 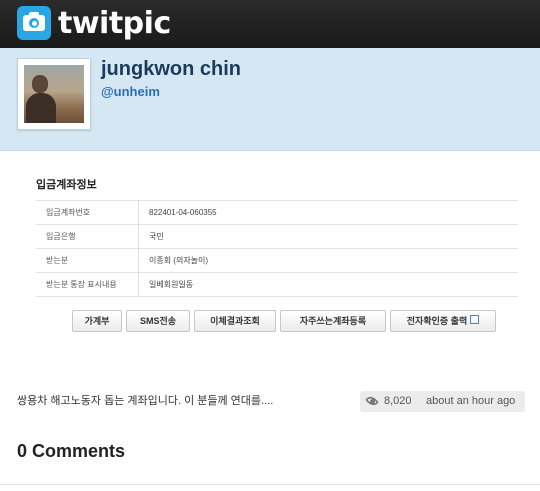 I want to click on transfer-result-button: 이체결과조회, so click(x=235, y=321).